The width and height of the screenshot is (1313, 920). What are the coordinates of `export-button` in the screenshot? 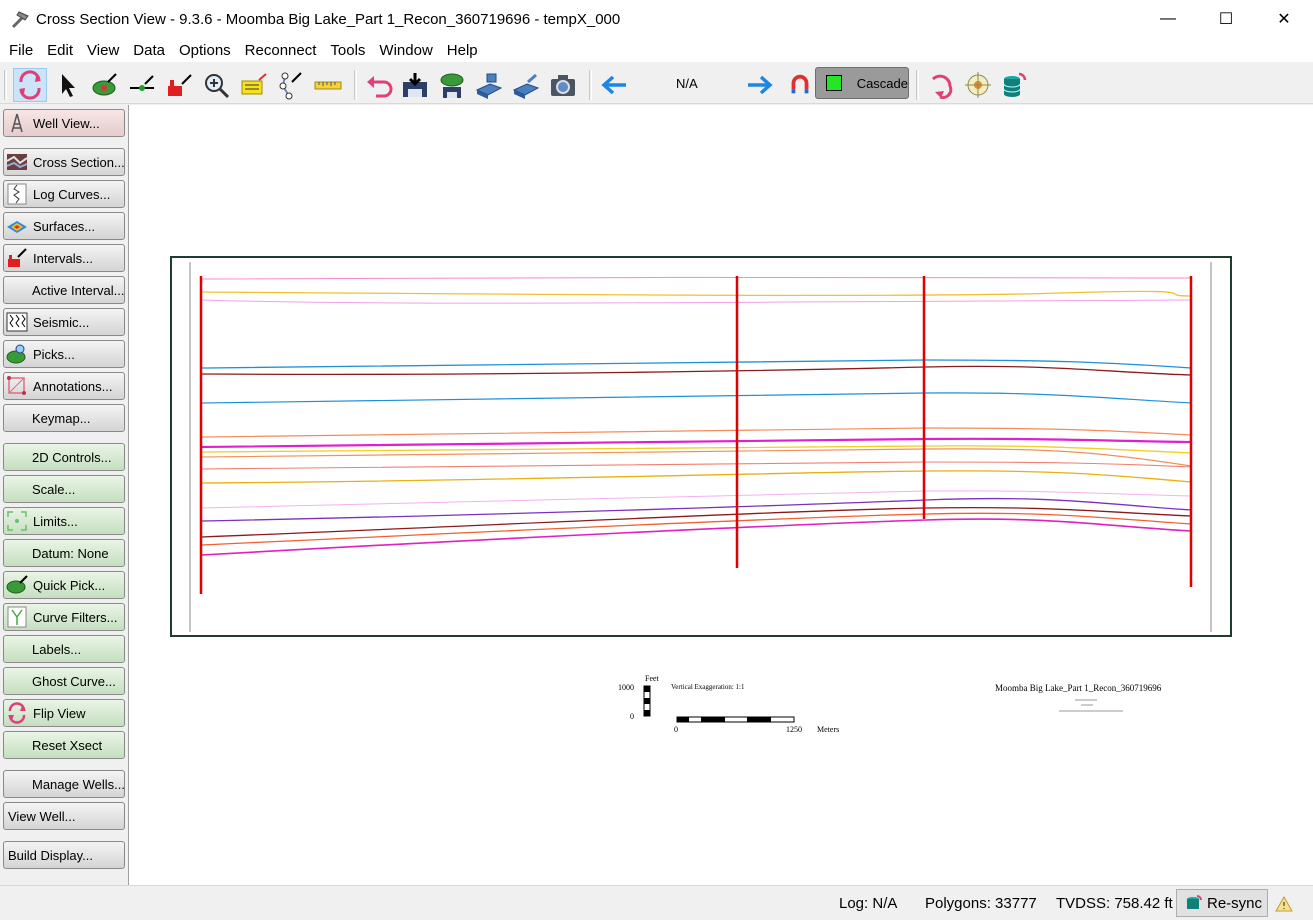 It's located at (526, 85).